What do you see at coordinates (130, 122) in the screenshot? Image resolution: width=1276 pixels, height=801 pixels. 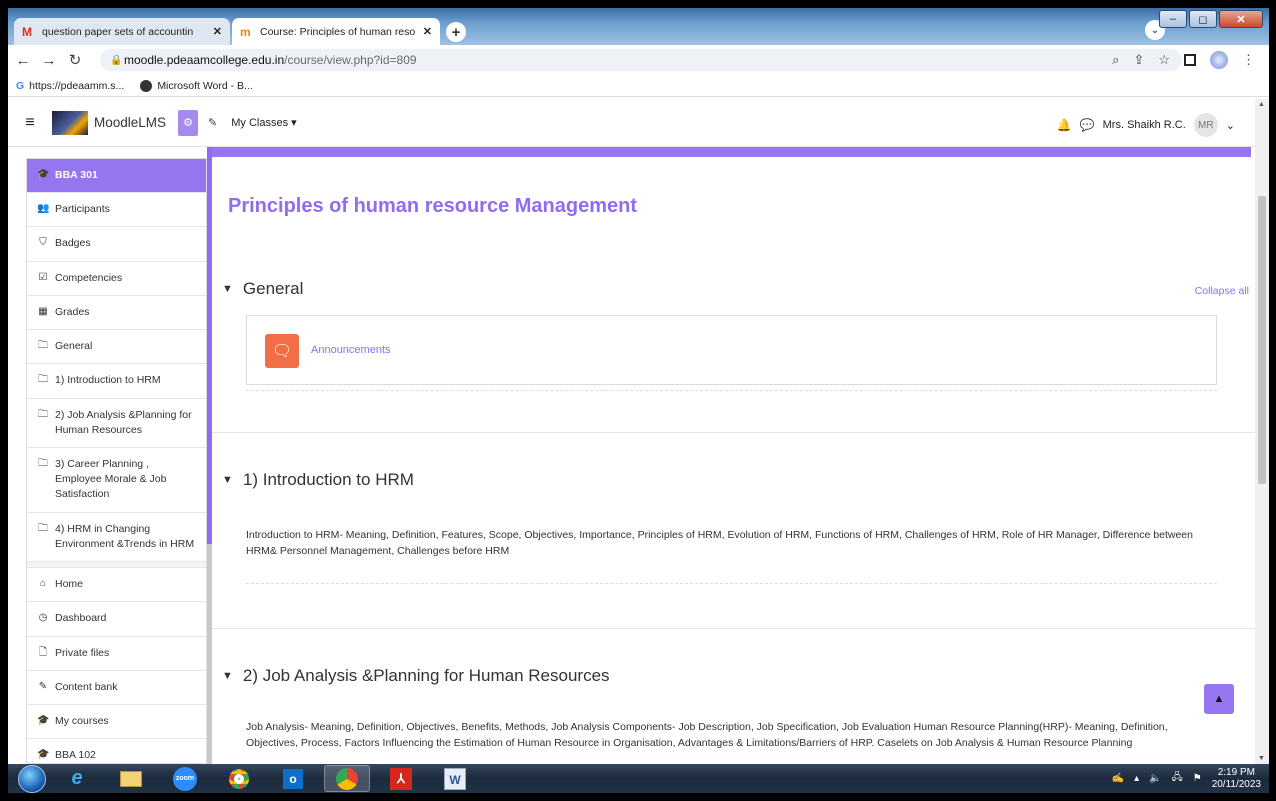 I see `site-brand: MoodleLMS` at bounding box center [130, 122].